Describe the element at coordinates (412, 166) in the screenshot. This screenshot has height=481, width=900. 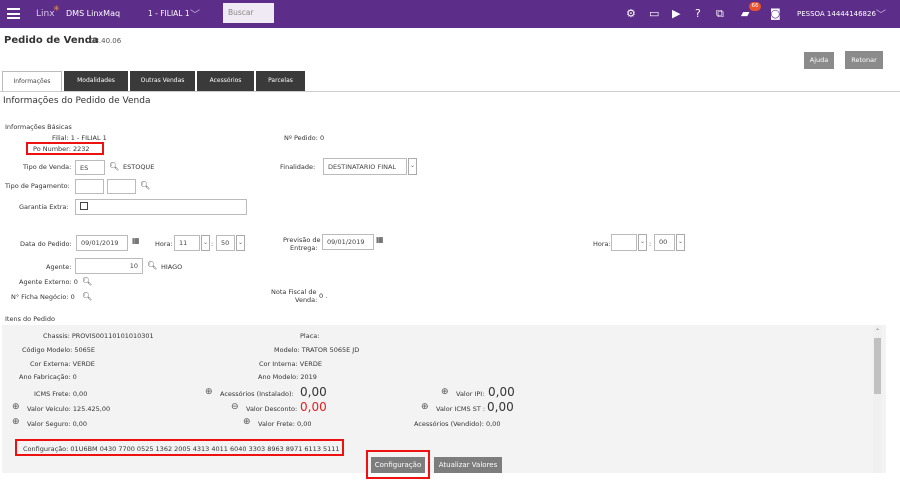
I see `chevron-down-icon: ⌄` at that location.